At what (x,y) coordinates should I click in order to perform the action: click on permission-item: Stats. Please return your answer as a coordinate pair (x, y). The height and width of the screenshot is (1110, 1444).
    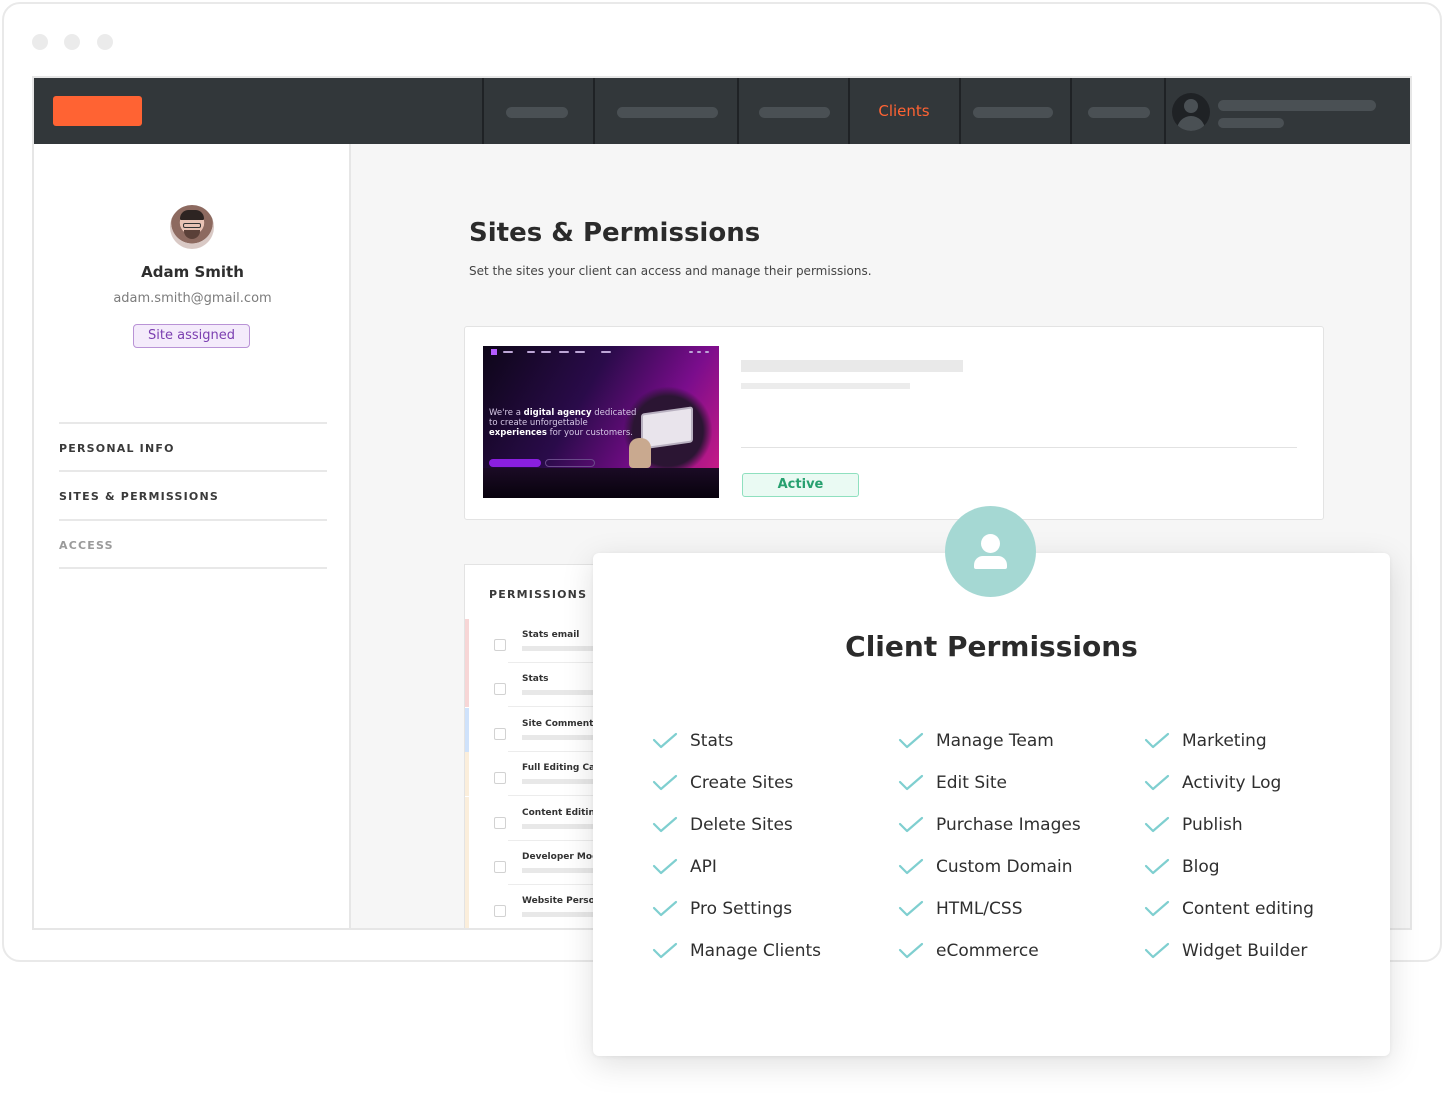
    Looking at the image, I should click on (692, 741).